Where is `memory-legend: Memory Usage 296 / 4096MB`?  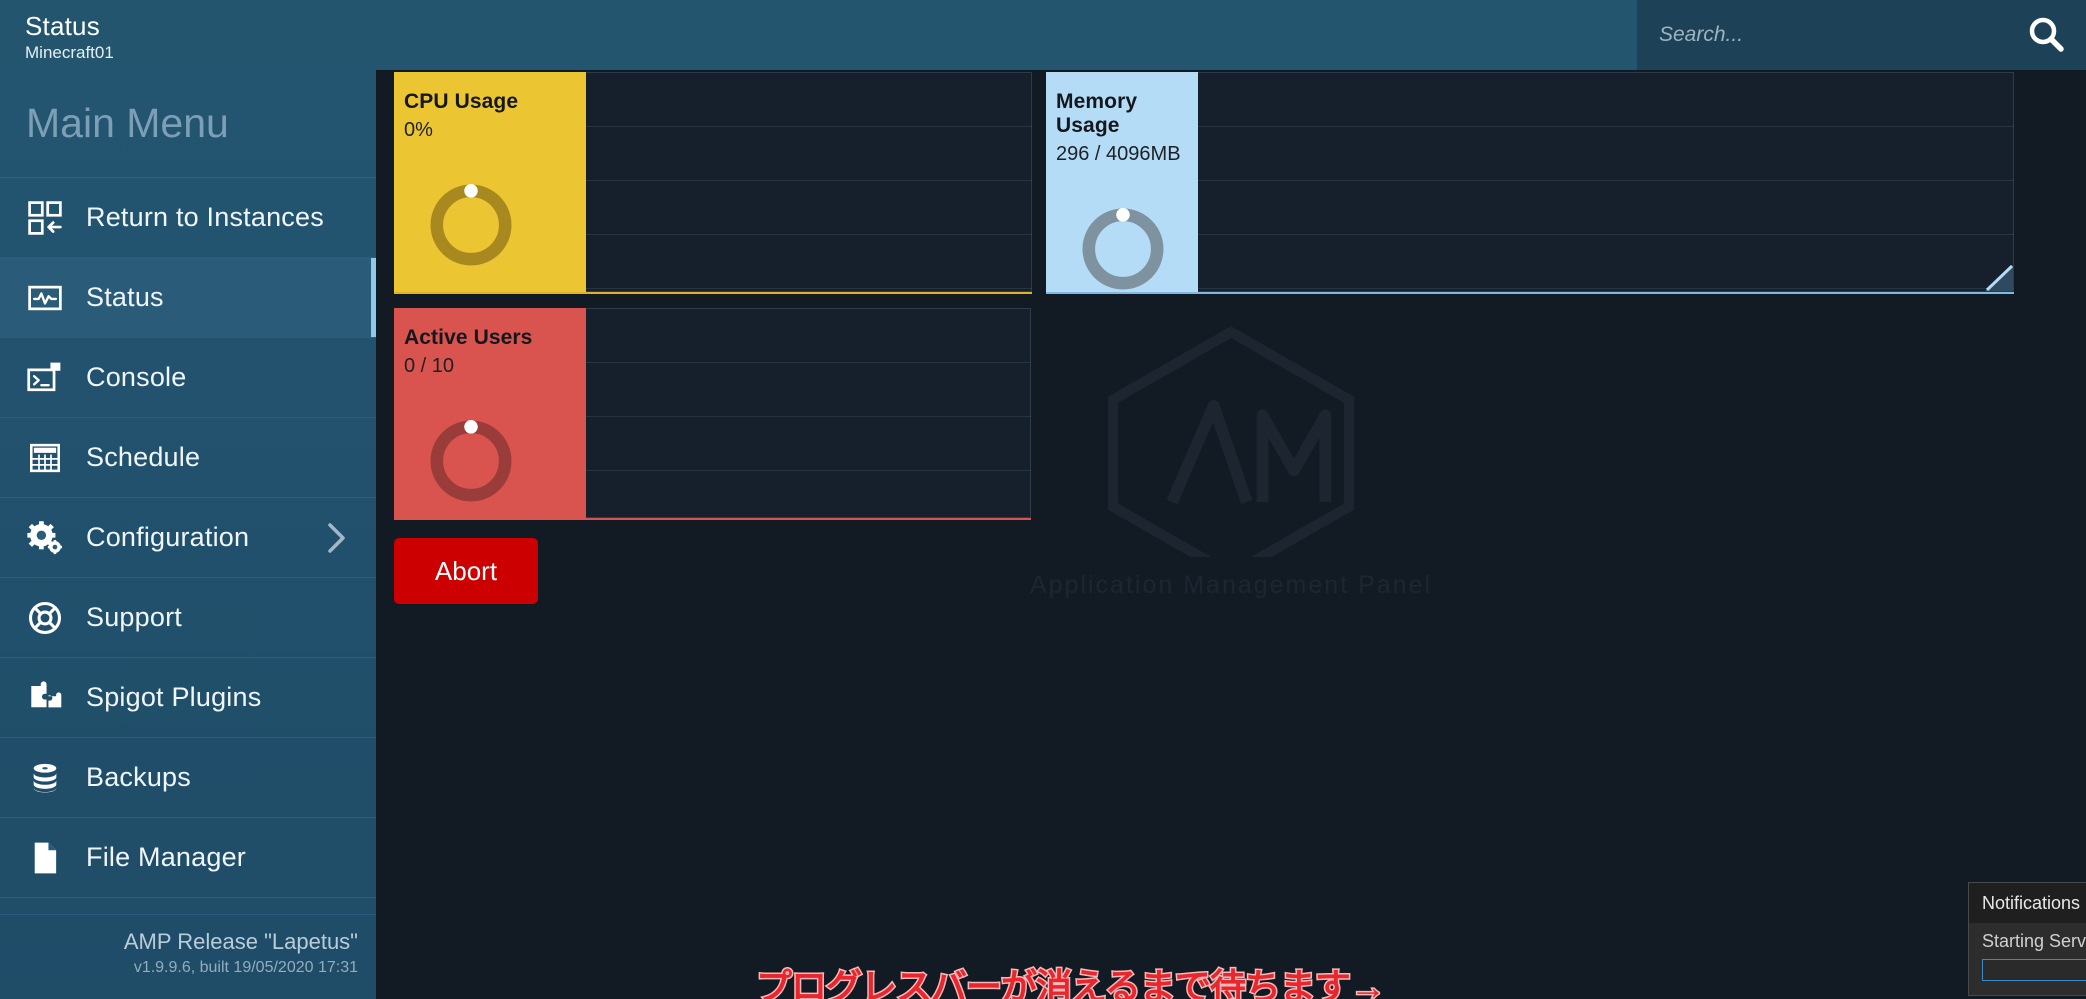
memory-legend: Memory Usage 296 / 4096MB is located at coordinates (1122, 182).